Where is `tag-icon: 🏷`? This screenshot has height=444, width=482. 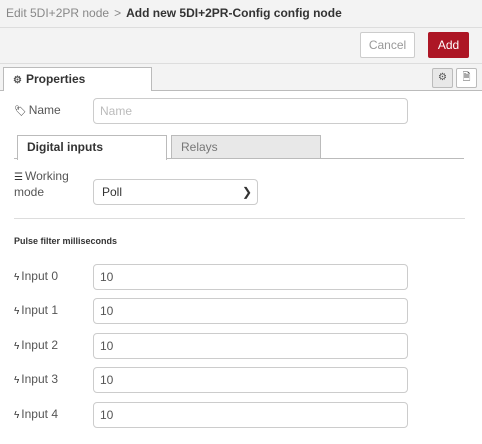 tag-icon: 🏷 is located at coordinates (20, 111).